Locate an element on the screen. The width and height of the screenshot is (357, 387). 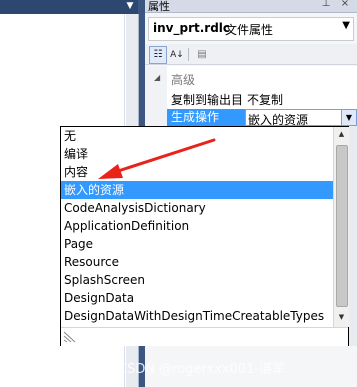
scrollbar-thumb is located at coordinates (342, 226).